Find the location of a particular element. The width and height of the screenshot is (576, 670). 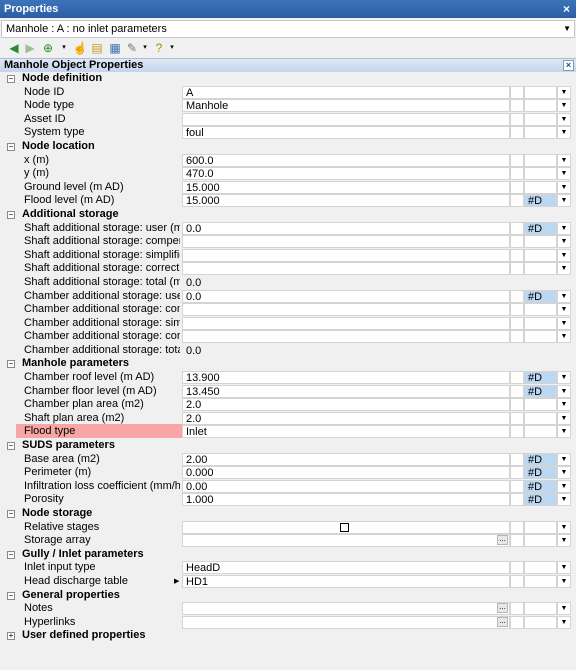

back-arrow-icon: ◀ is located at coordinates (14, 48).